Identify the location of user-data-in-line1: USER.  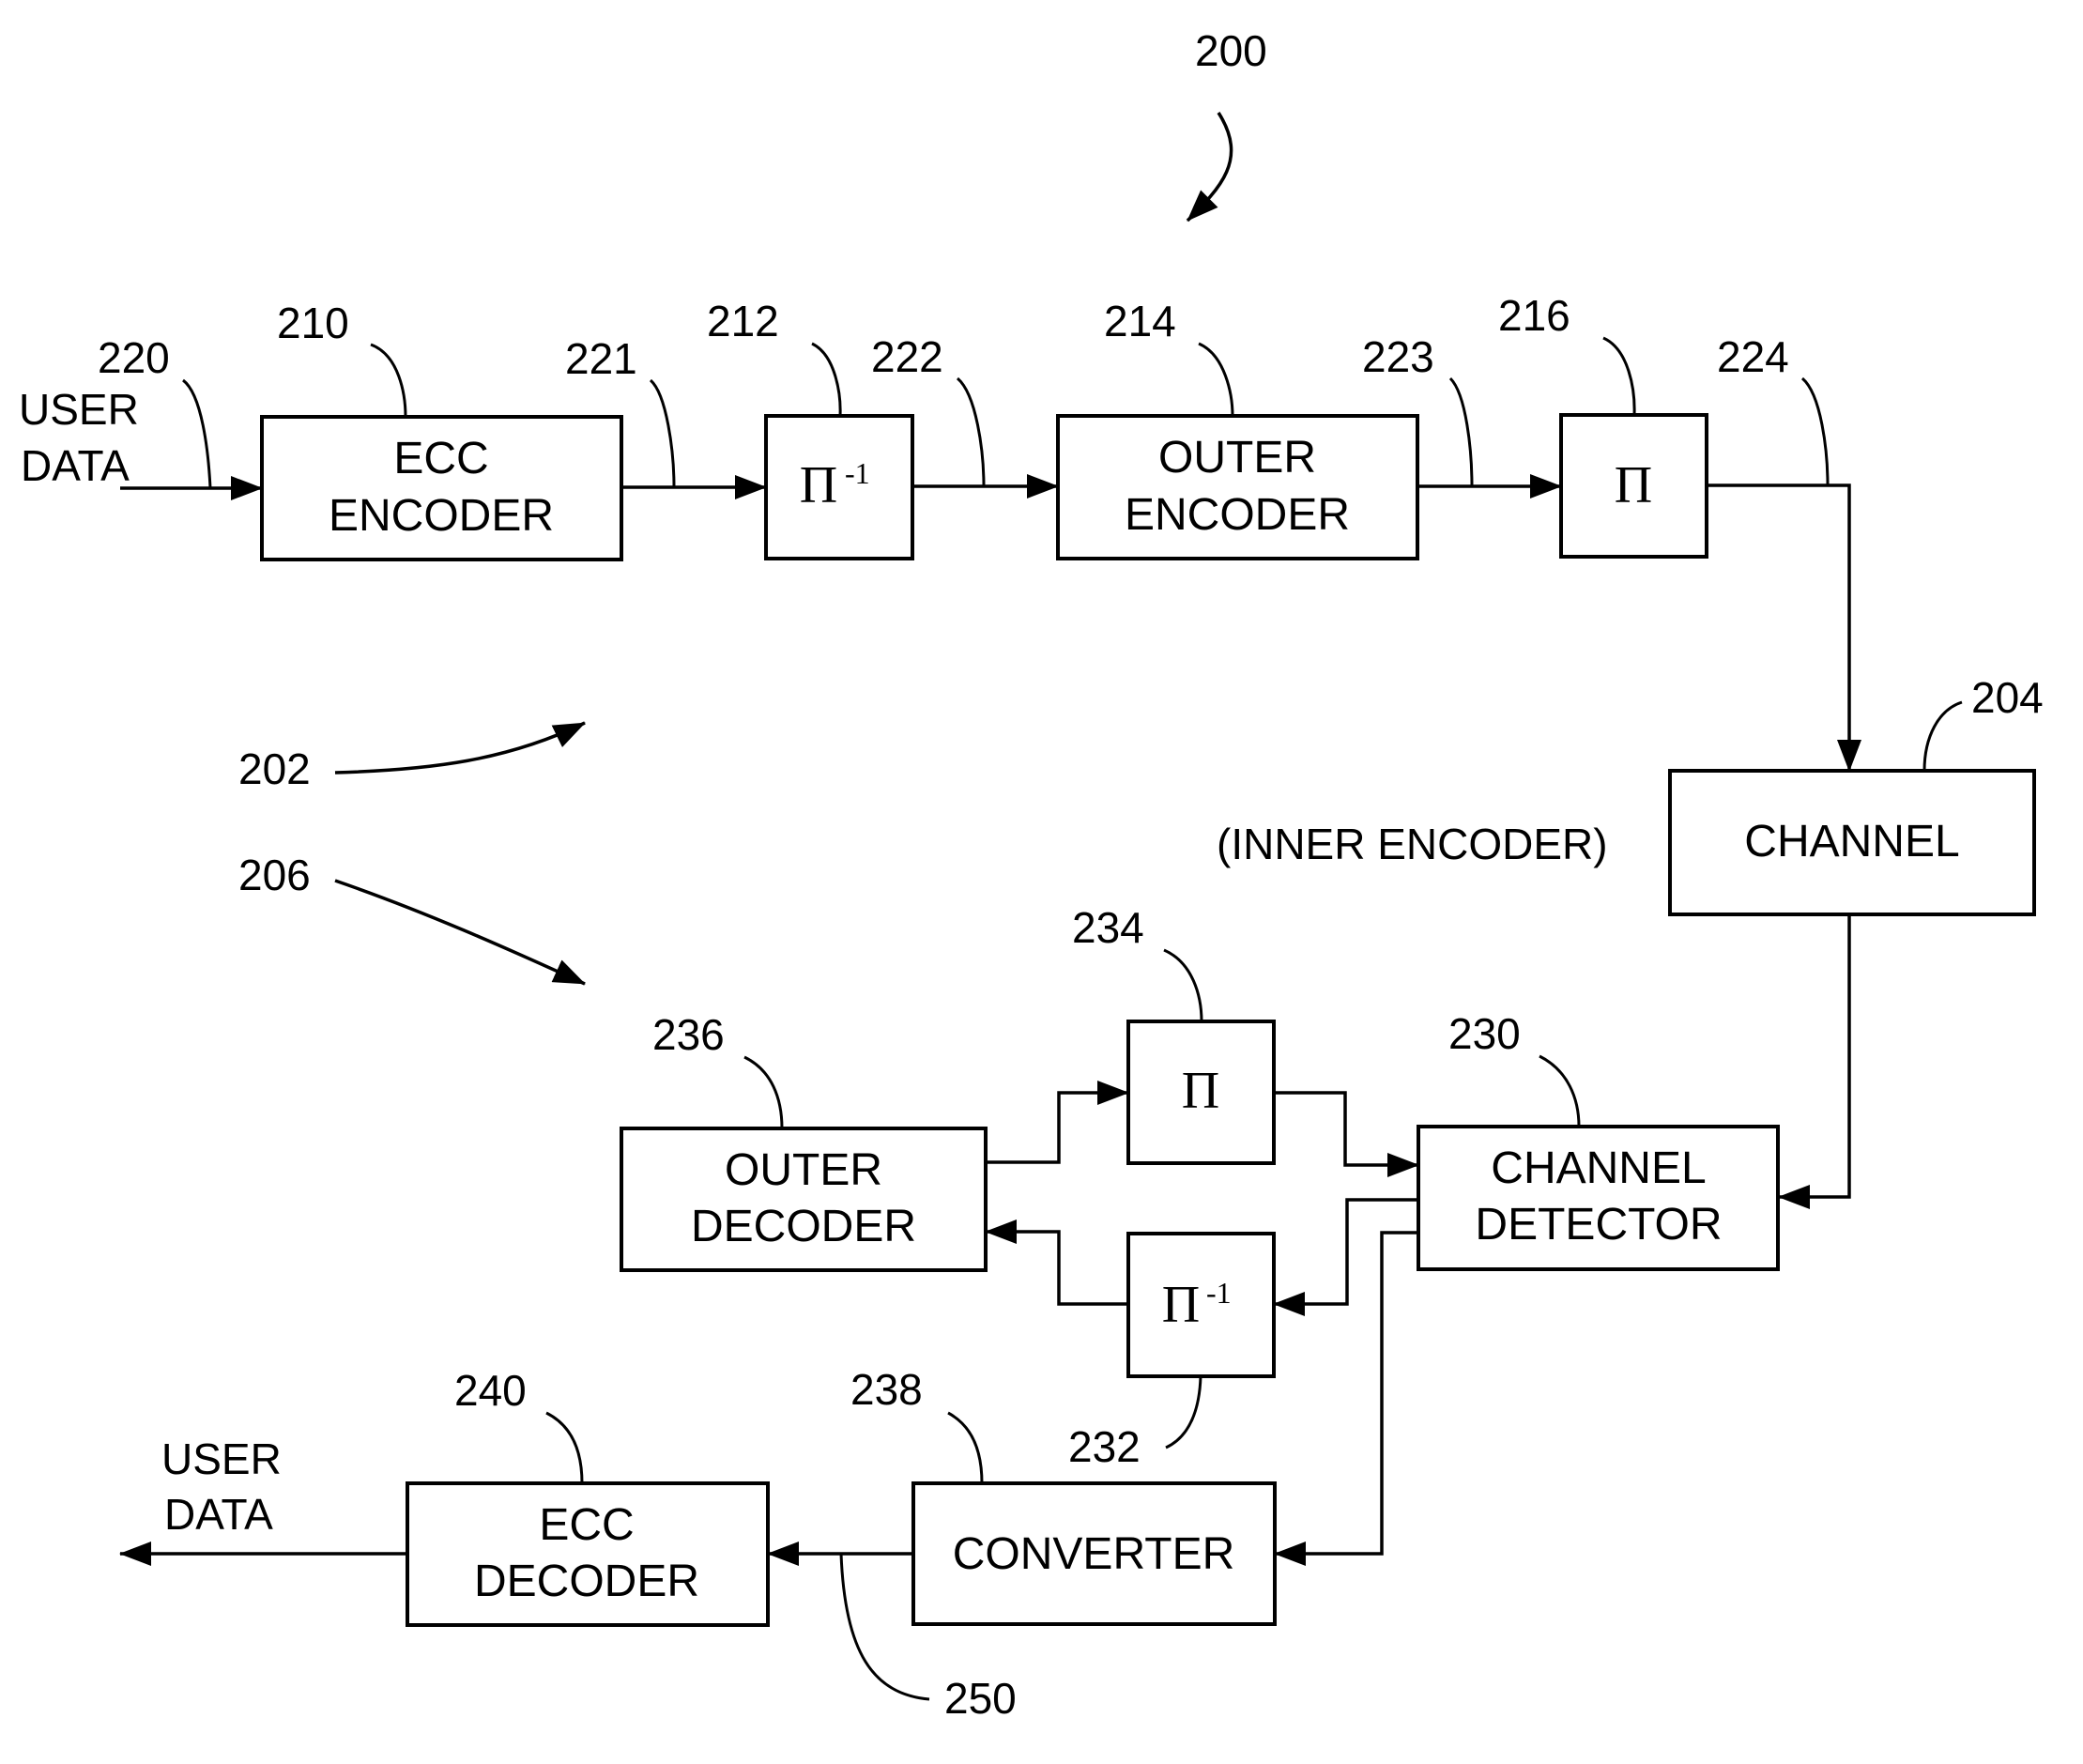
(79, 410).